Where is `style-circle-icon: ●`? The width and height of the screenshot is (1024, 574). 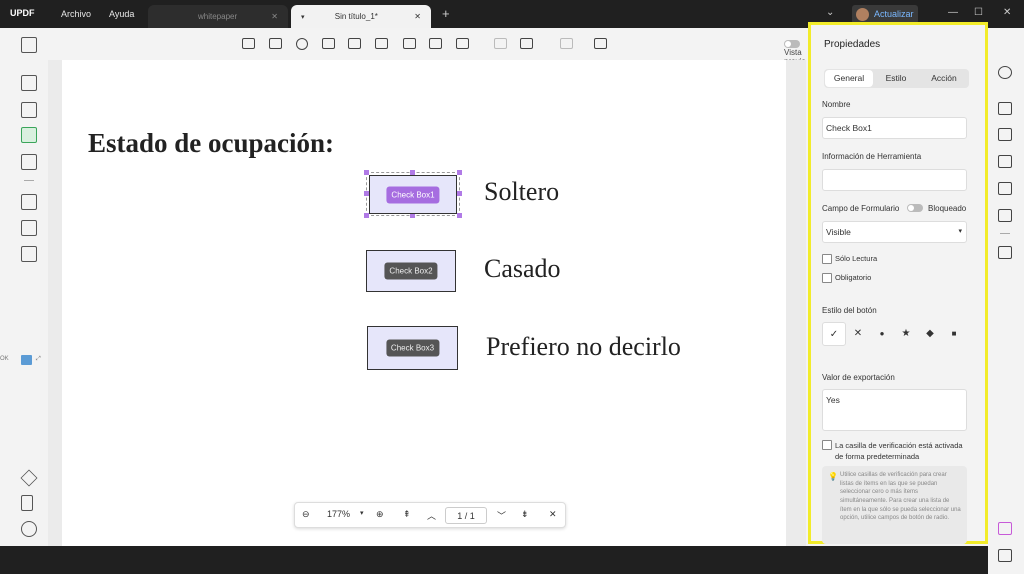
style-circle-icon: ● is located at coordinates (882, 334).